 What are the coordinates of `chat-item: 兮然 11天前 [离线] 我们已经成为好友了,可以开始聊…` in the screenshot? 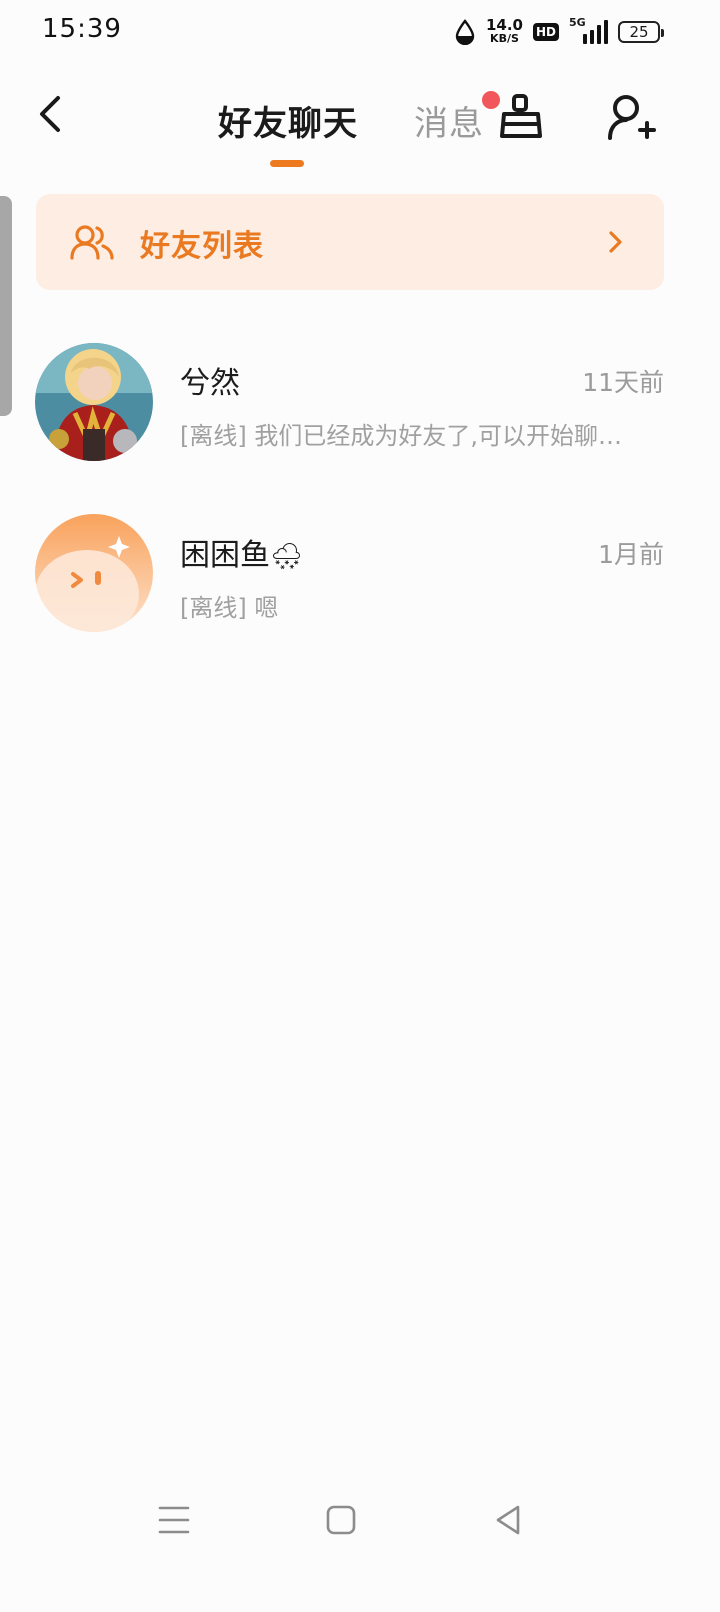 It's located at (360, 402).